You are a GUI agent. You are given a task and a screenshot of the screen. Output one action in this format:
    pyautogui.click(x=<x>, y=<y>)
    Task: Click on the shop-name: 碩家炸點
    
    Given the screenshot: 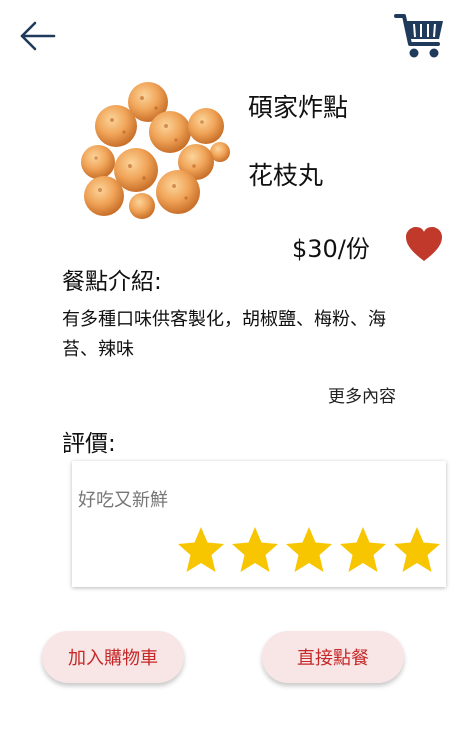 What is the action you would take?
    pyautogui.click(x=298, y=107)
    